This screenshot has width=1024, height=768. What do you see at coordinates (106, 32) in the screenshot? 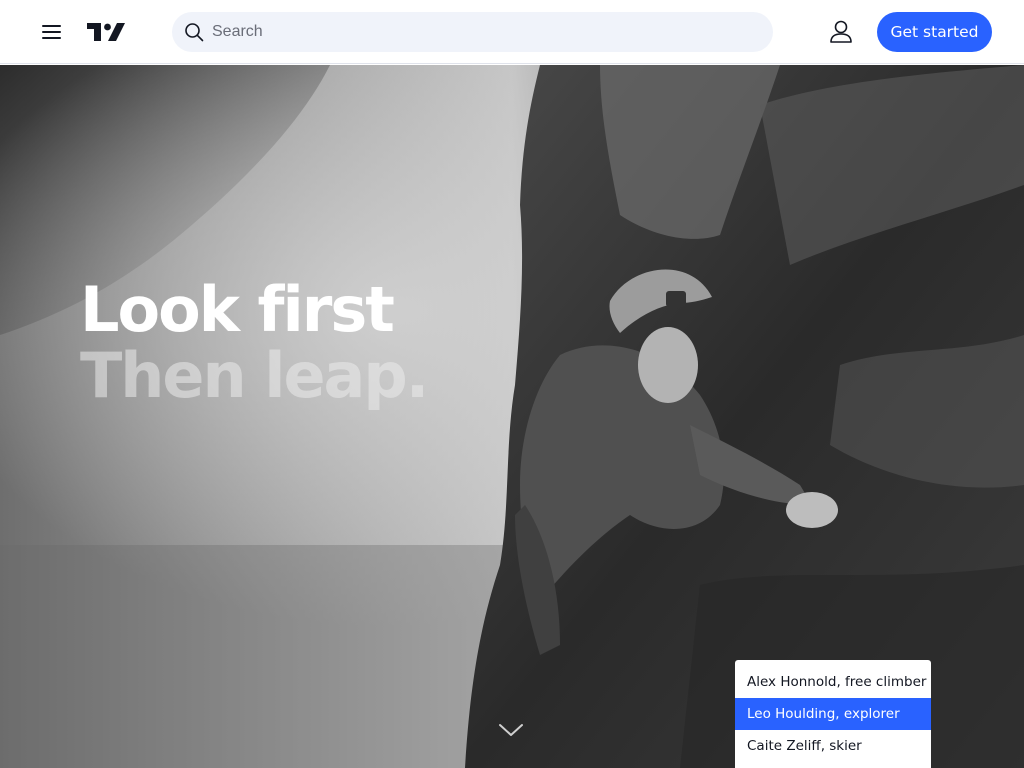
I see `tradingview-logo-icon` at bounding box center [106, 32].